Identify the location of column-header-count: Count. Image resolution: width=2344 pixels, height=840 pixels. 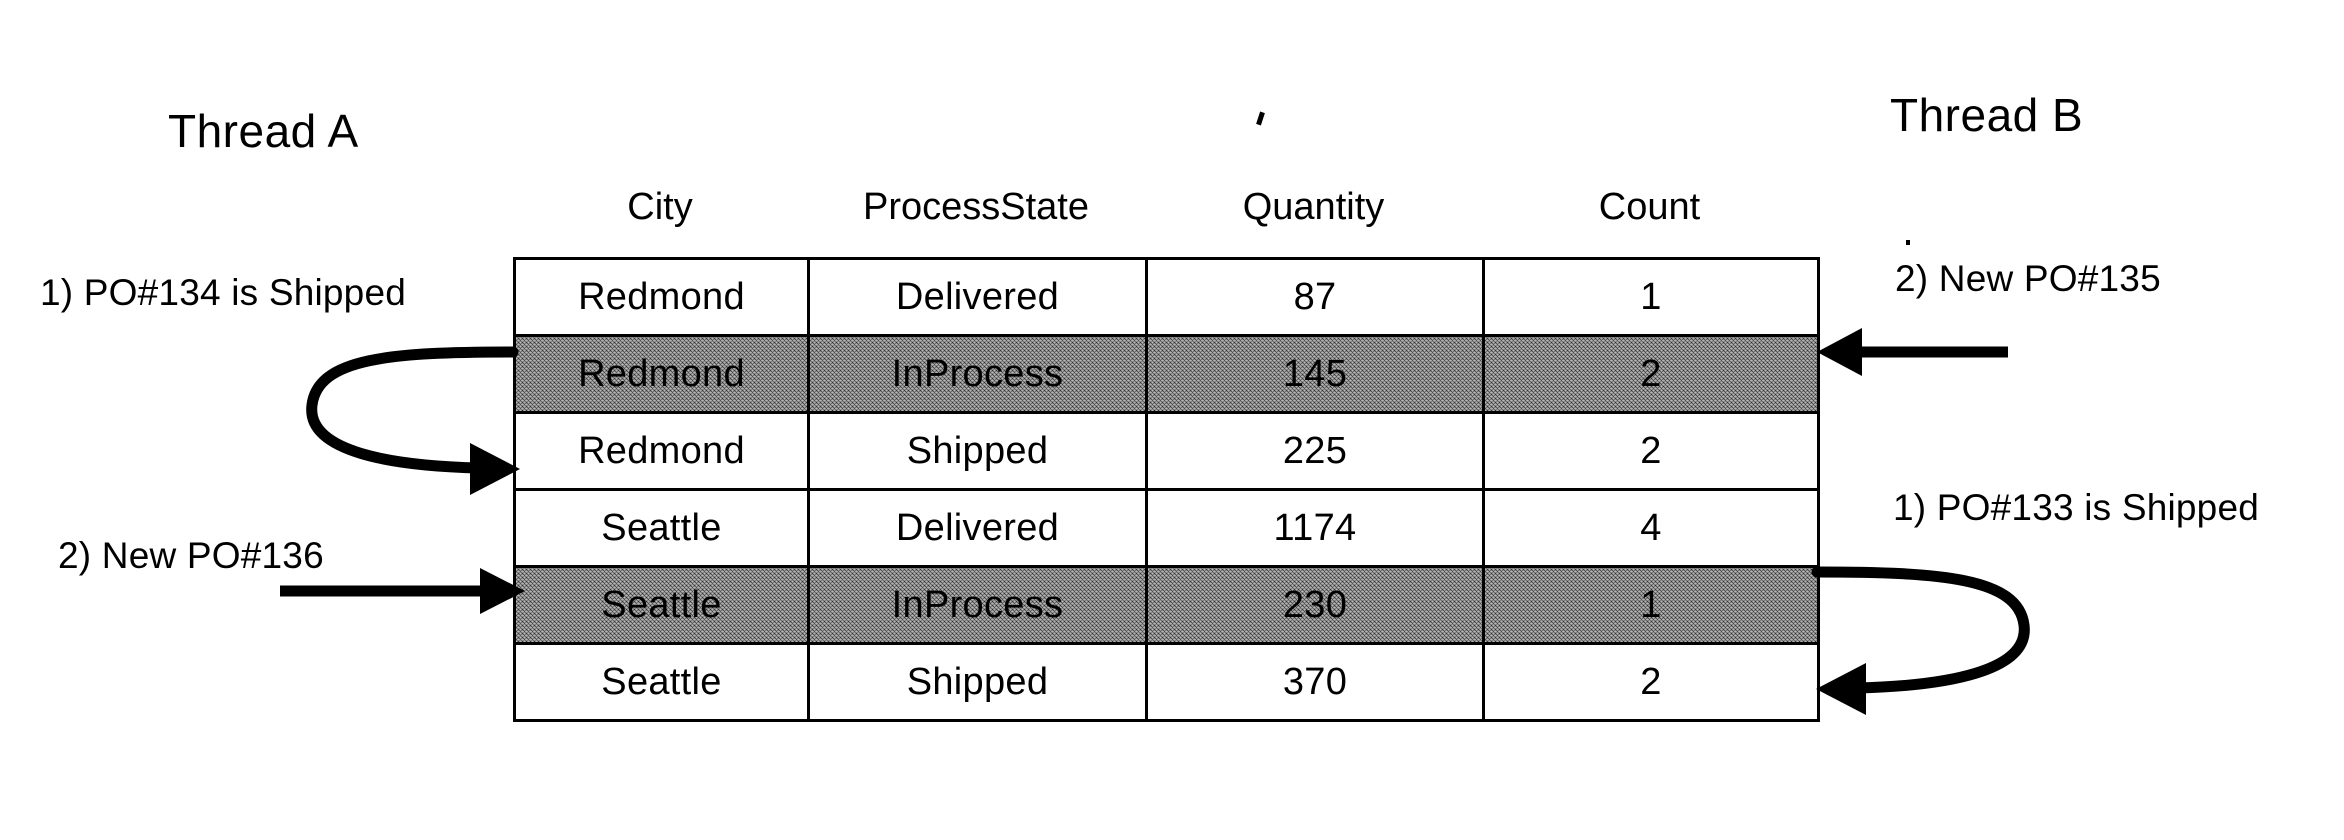
(1649, 207).